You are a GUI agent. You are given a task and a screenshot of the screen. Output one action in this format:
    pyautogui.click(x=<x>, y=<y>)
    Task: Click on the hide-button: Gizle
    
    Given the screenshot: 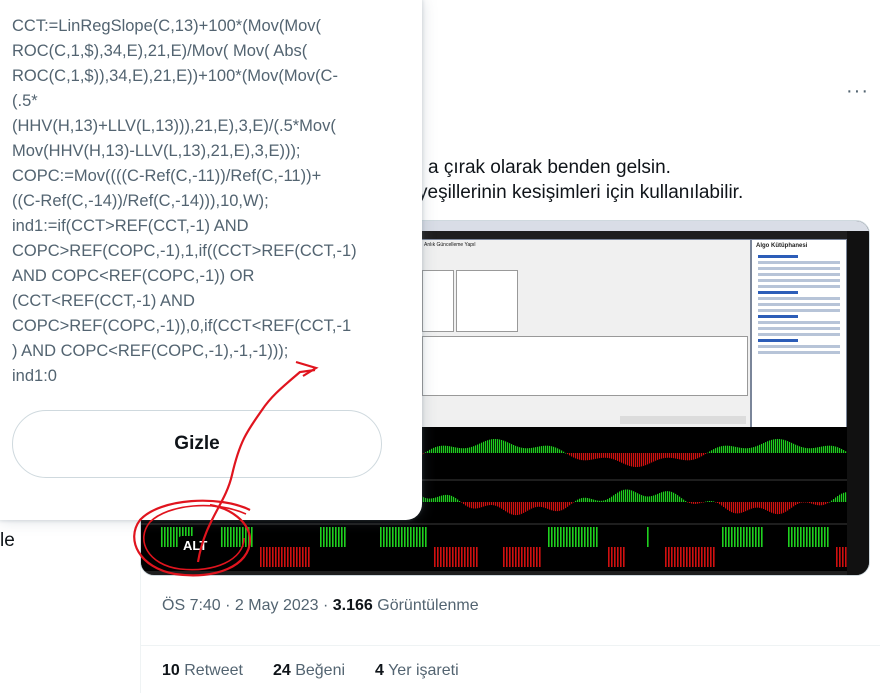 What is the action you would take?
    pyautogui.click(x=197, y=444)
    